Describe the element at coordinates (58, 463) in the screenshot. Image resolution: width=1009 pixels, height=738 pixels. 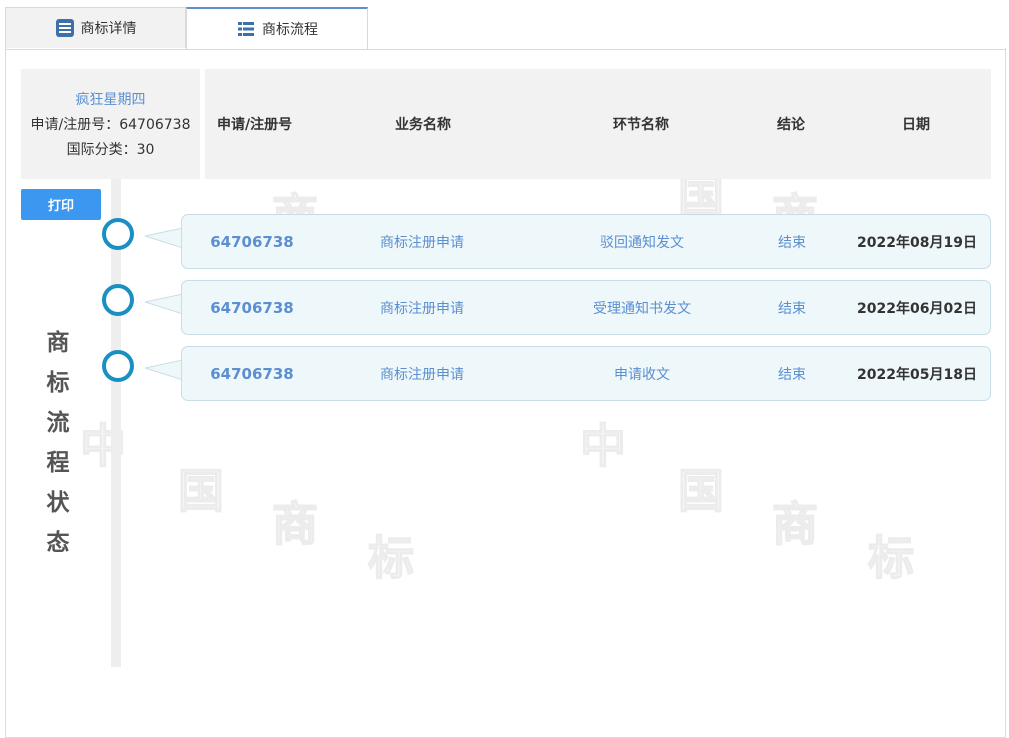
I see `vertical-title-char: 程` at that location.